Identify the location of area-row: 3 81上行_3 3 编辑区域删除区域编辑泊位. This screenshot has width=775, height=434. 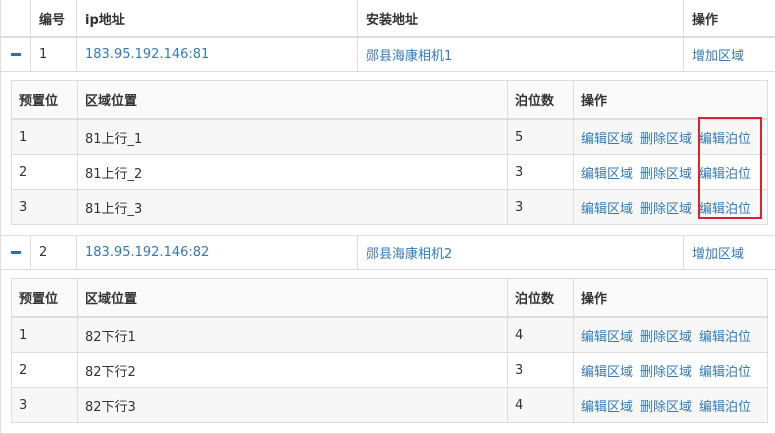
(390, 207).